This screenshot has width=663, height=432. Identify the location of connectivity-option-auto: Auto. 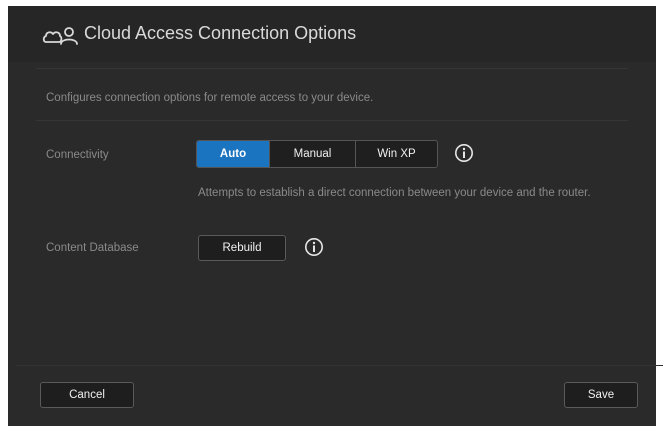
(233, 154).